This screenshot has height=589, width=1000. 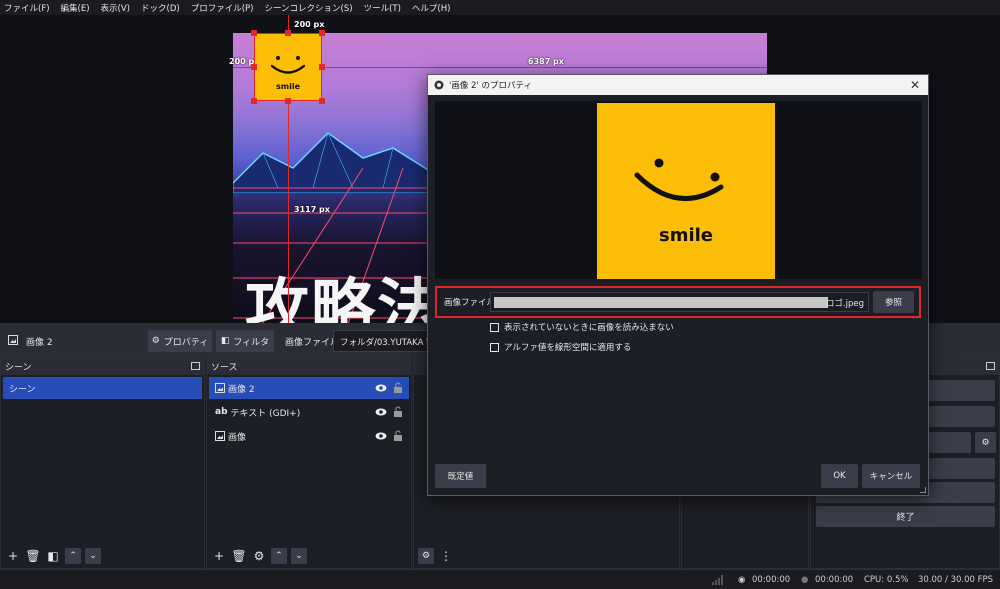 What do you see at coordinates (494, 327) in the screenshot?
I see `unload-when-hidden-checkbox` at bounding box center [494, 327].